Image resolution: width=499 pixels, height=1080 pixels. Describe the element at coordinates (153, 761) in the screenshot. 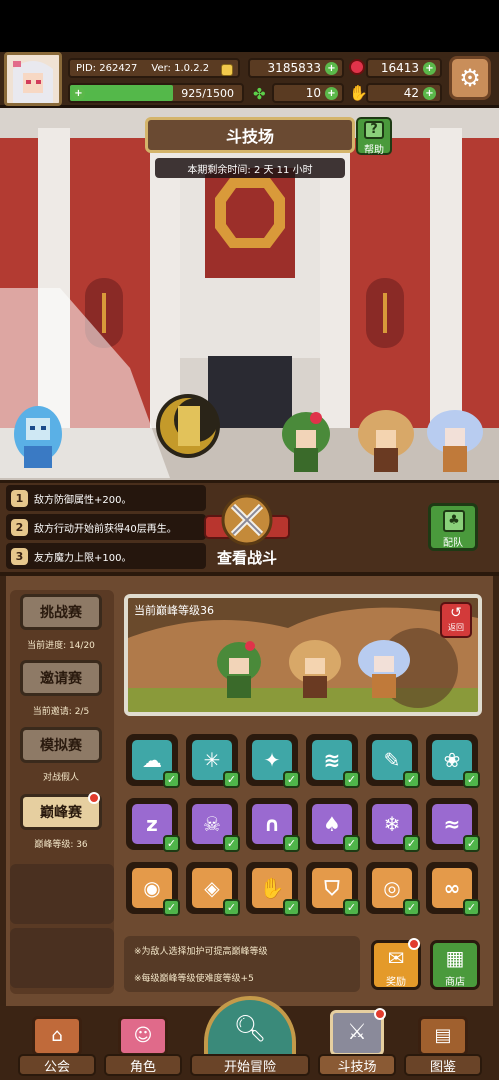

I see `blessing-slot: ☁ ✓` at that location.